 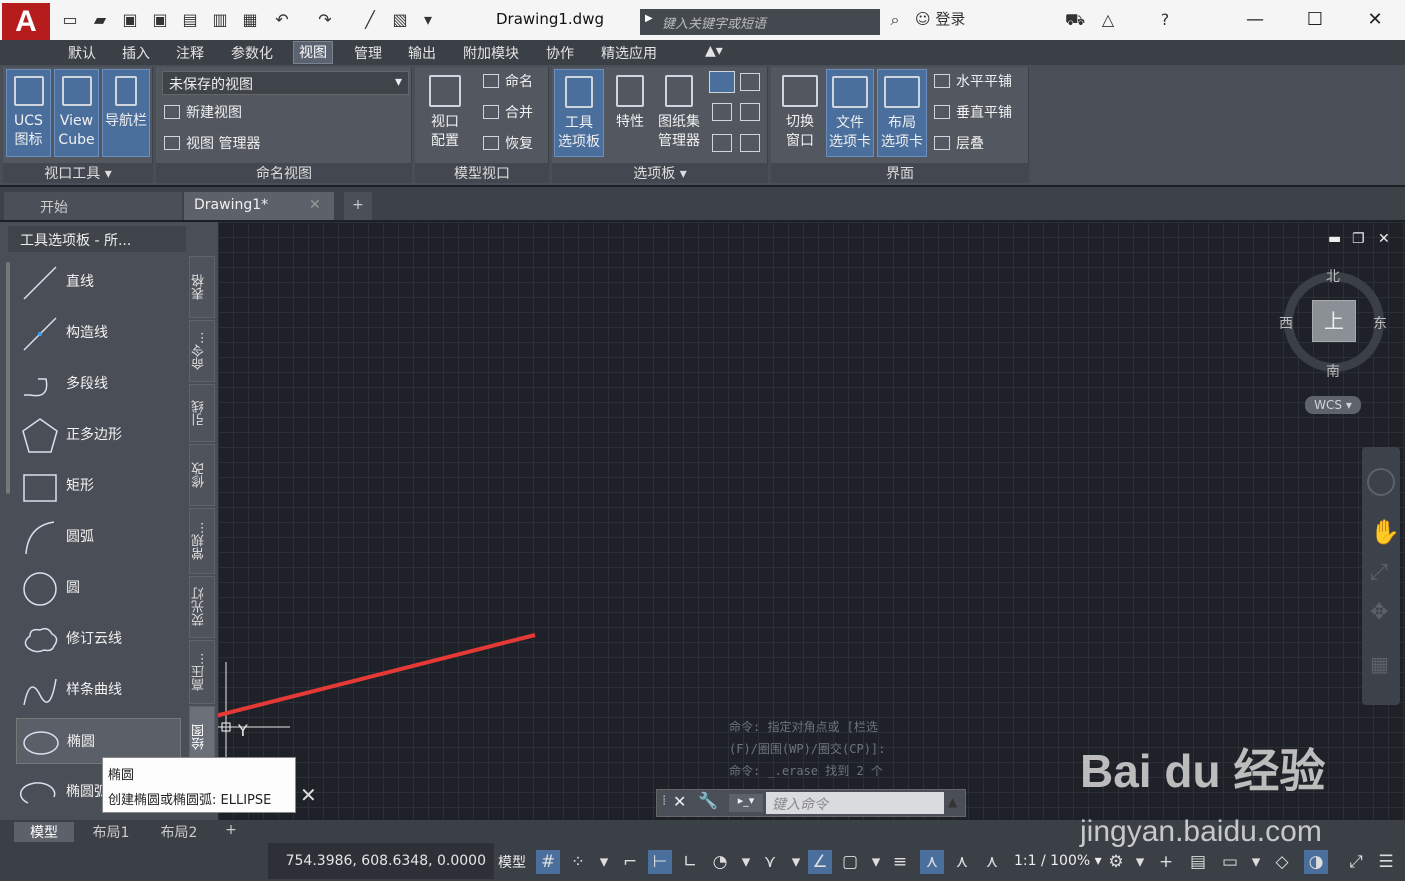 I want to click on minimize-button: —, so click(x=1255, y=20).